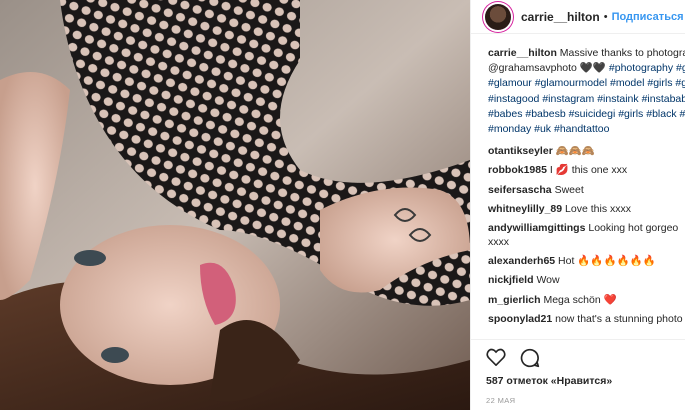 This screenshot has height=410, width=685. Describe the element at coordinates (542, 129) in the screenshot. I see `hashtag-link: #uk` at that location.